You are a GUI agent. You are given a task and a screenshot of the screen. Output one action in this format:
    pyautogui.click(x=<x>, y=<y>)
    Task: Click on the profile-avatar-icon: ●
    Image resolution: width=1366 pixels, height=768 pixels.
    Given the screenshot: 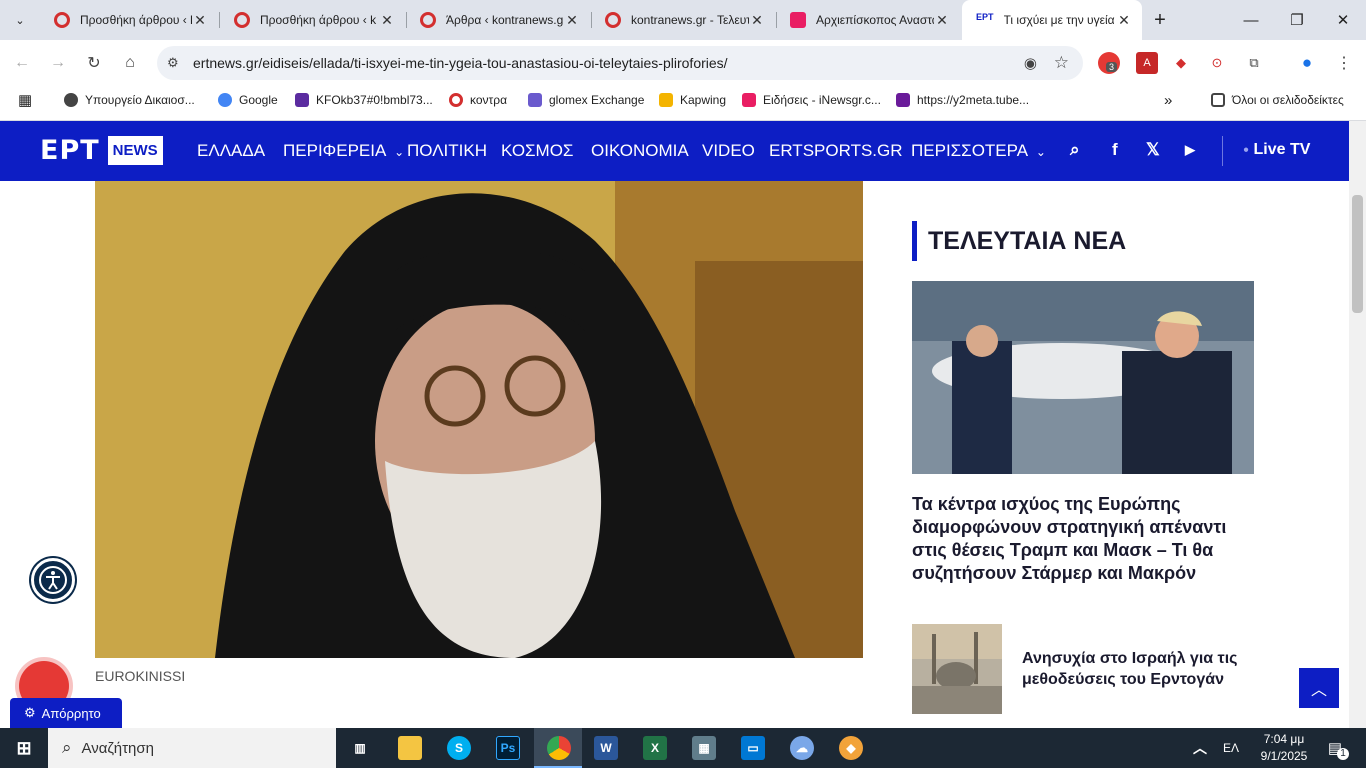 What is the action you would take?
    pyautogui.click(x=1307, y=63)
    